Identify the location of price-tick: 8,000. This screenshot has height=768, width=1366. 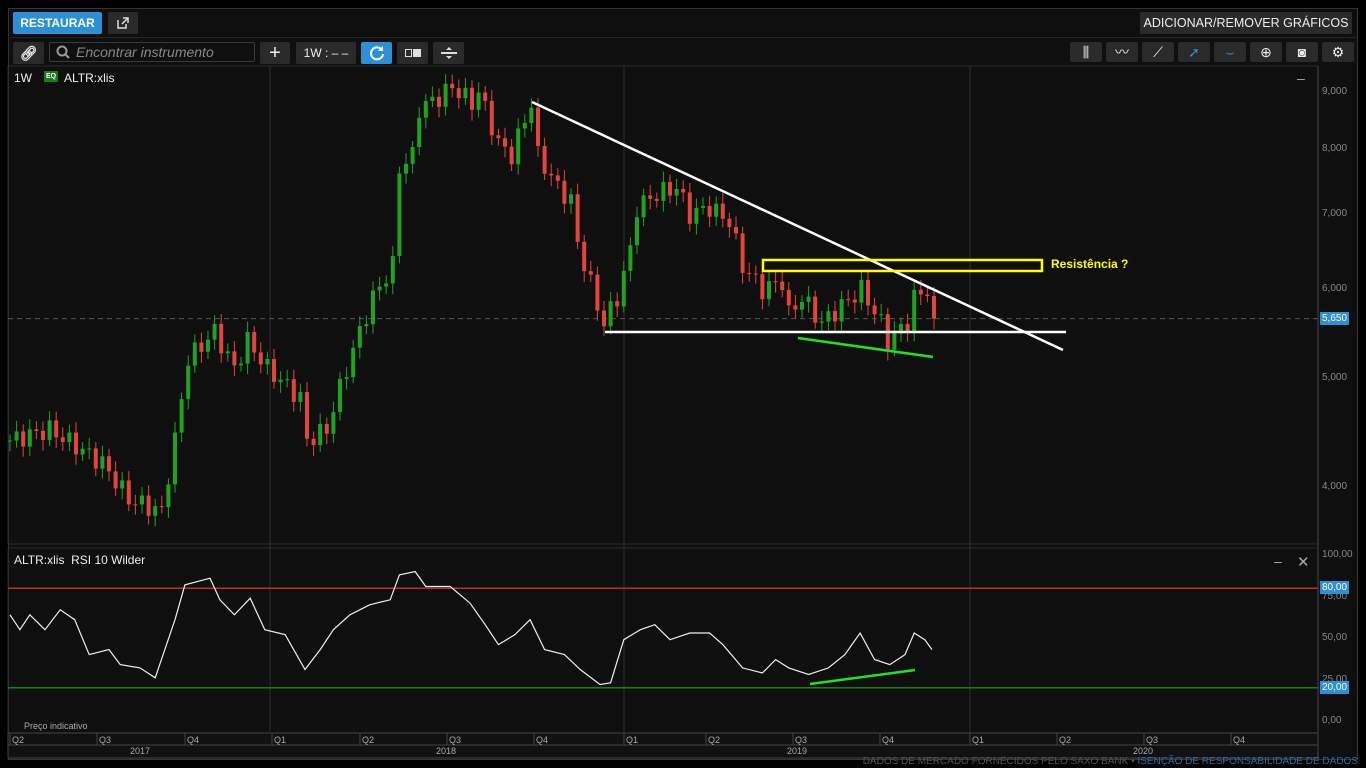
(1335, 149).